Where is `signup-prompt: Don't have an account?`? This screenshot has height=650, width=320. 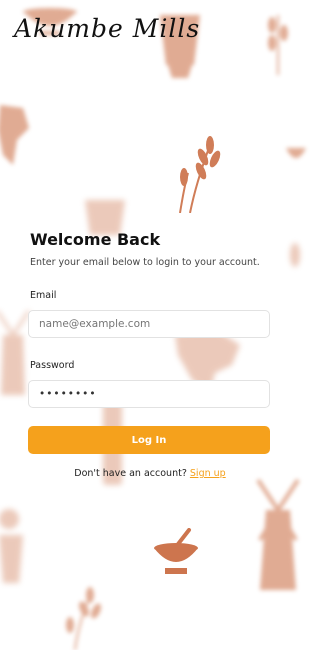
signup-prompt: Don't have an account? is located at coordinates (130, 473).